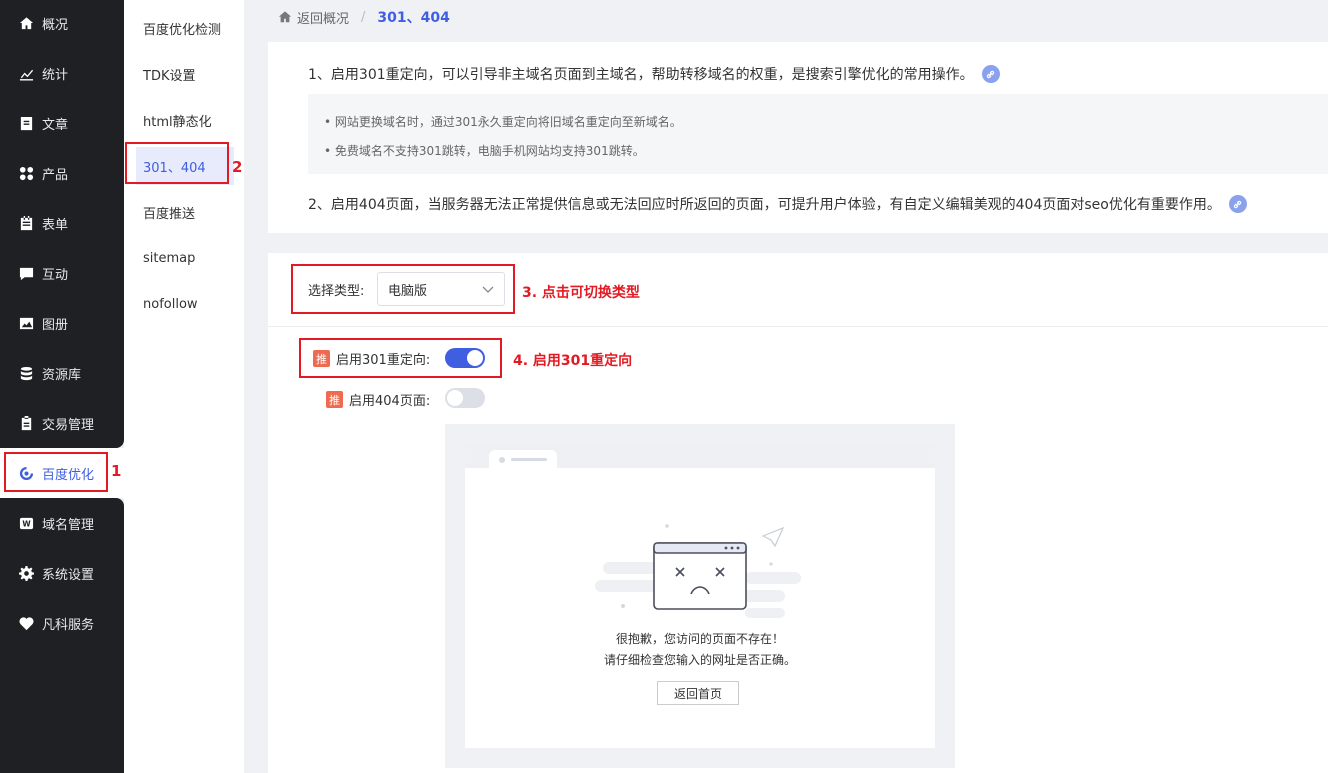 Image resolution: width=1328 pixels, height=773 pixels. I want to click on nav-item-domain: W 域名管理, so click(62, 523).